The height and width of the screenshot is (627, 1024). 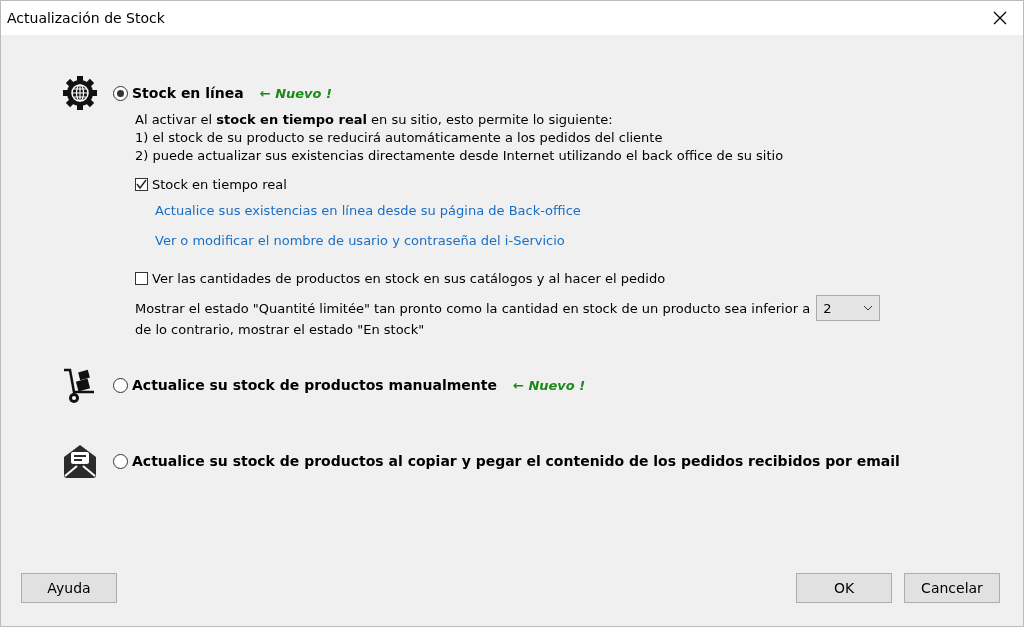 What do you see at coordinates (1000, 18) in the screenshot?
I see `close-icon` at bounding box center [1000, 18].